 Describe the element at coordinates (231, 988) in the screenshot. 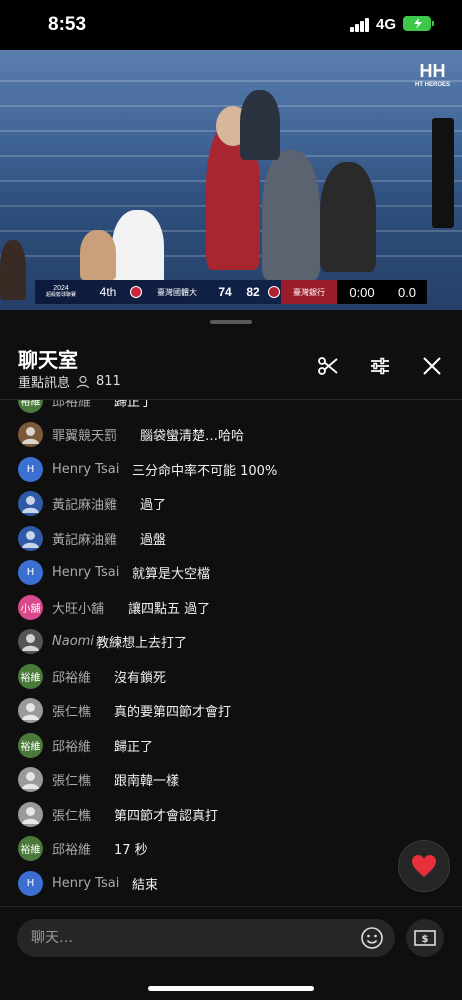

I see `home-indicator` at that location.